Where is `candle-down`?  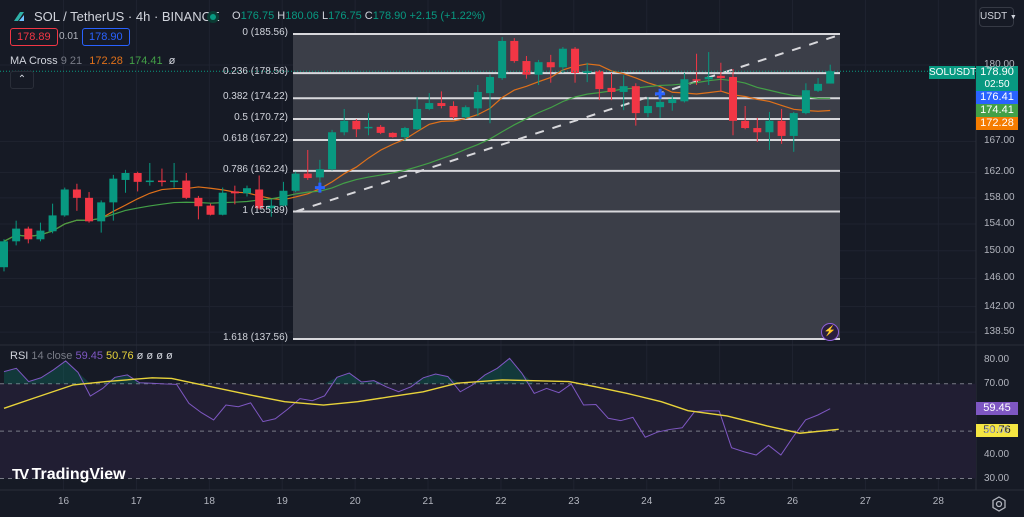
candle-down is located at coordinates (514, 50).